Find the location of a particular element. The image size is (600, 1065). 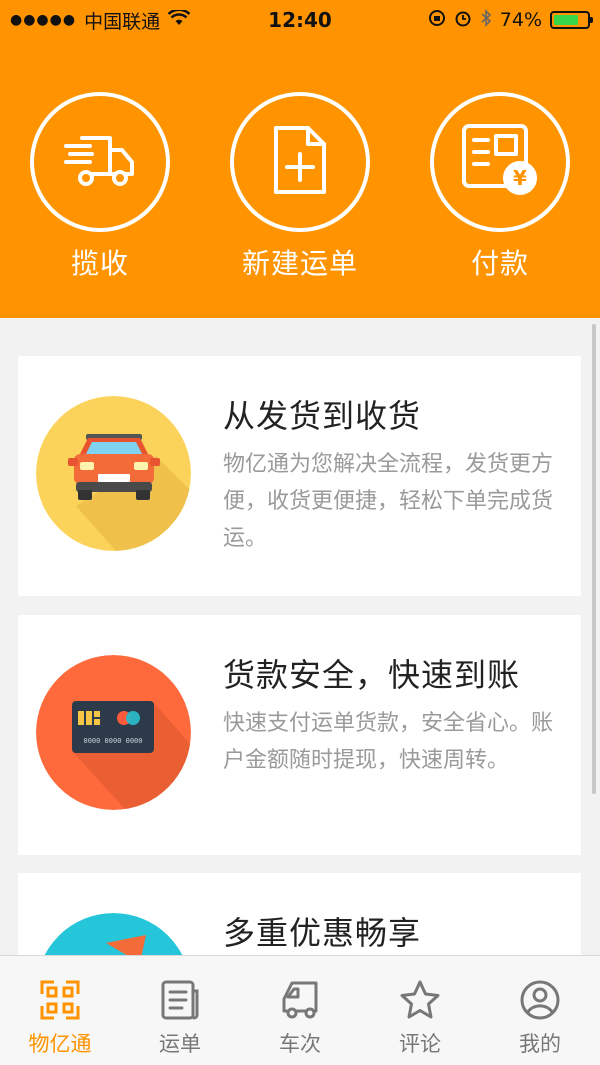

card-description: 物亿通为您解决全流程，发货更方便，收货更便捷，轻松下单完成货运。 is located at coordinates (388, 501).